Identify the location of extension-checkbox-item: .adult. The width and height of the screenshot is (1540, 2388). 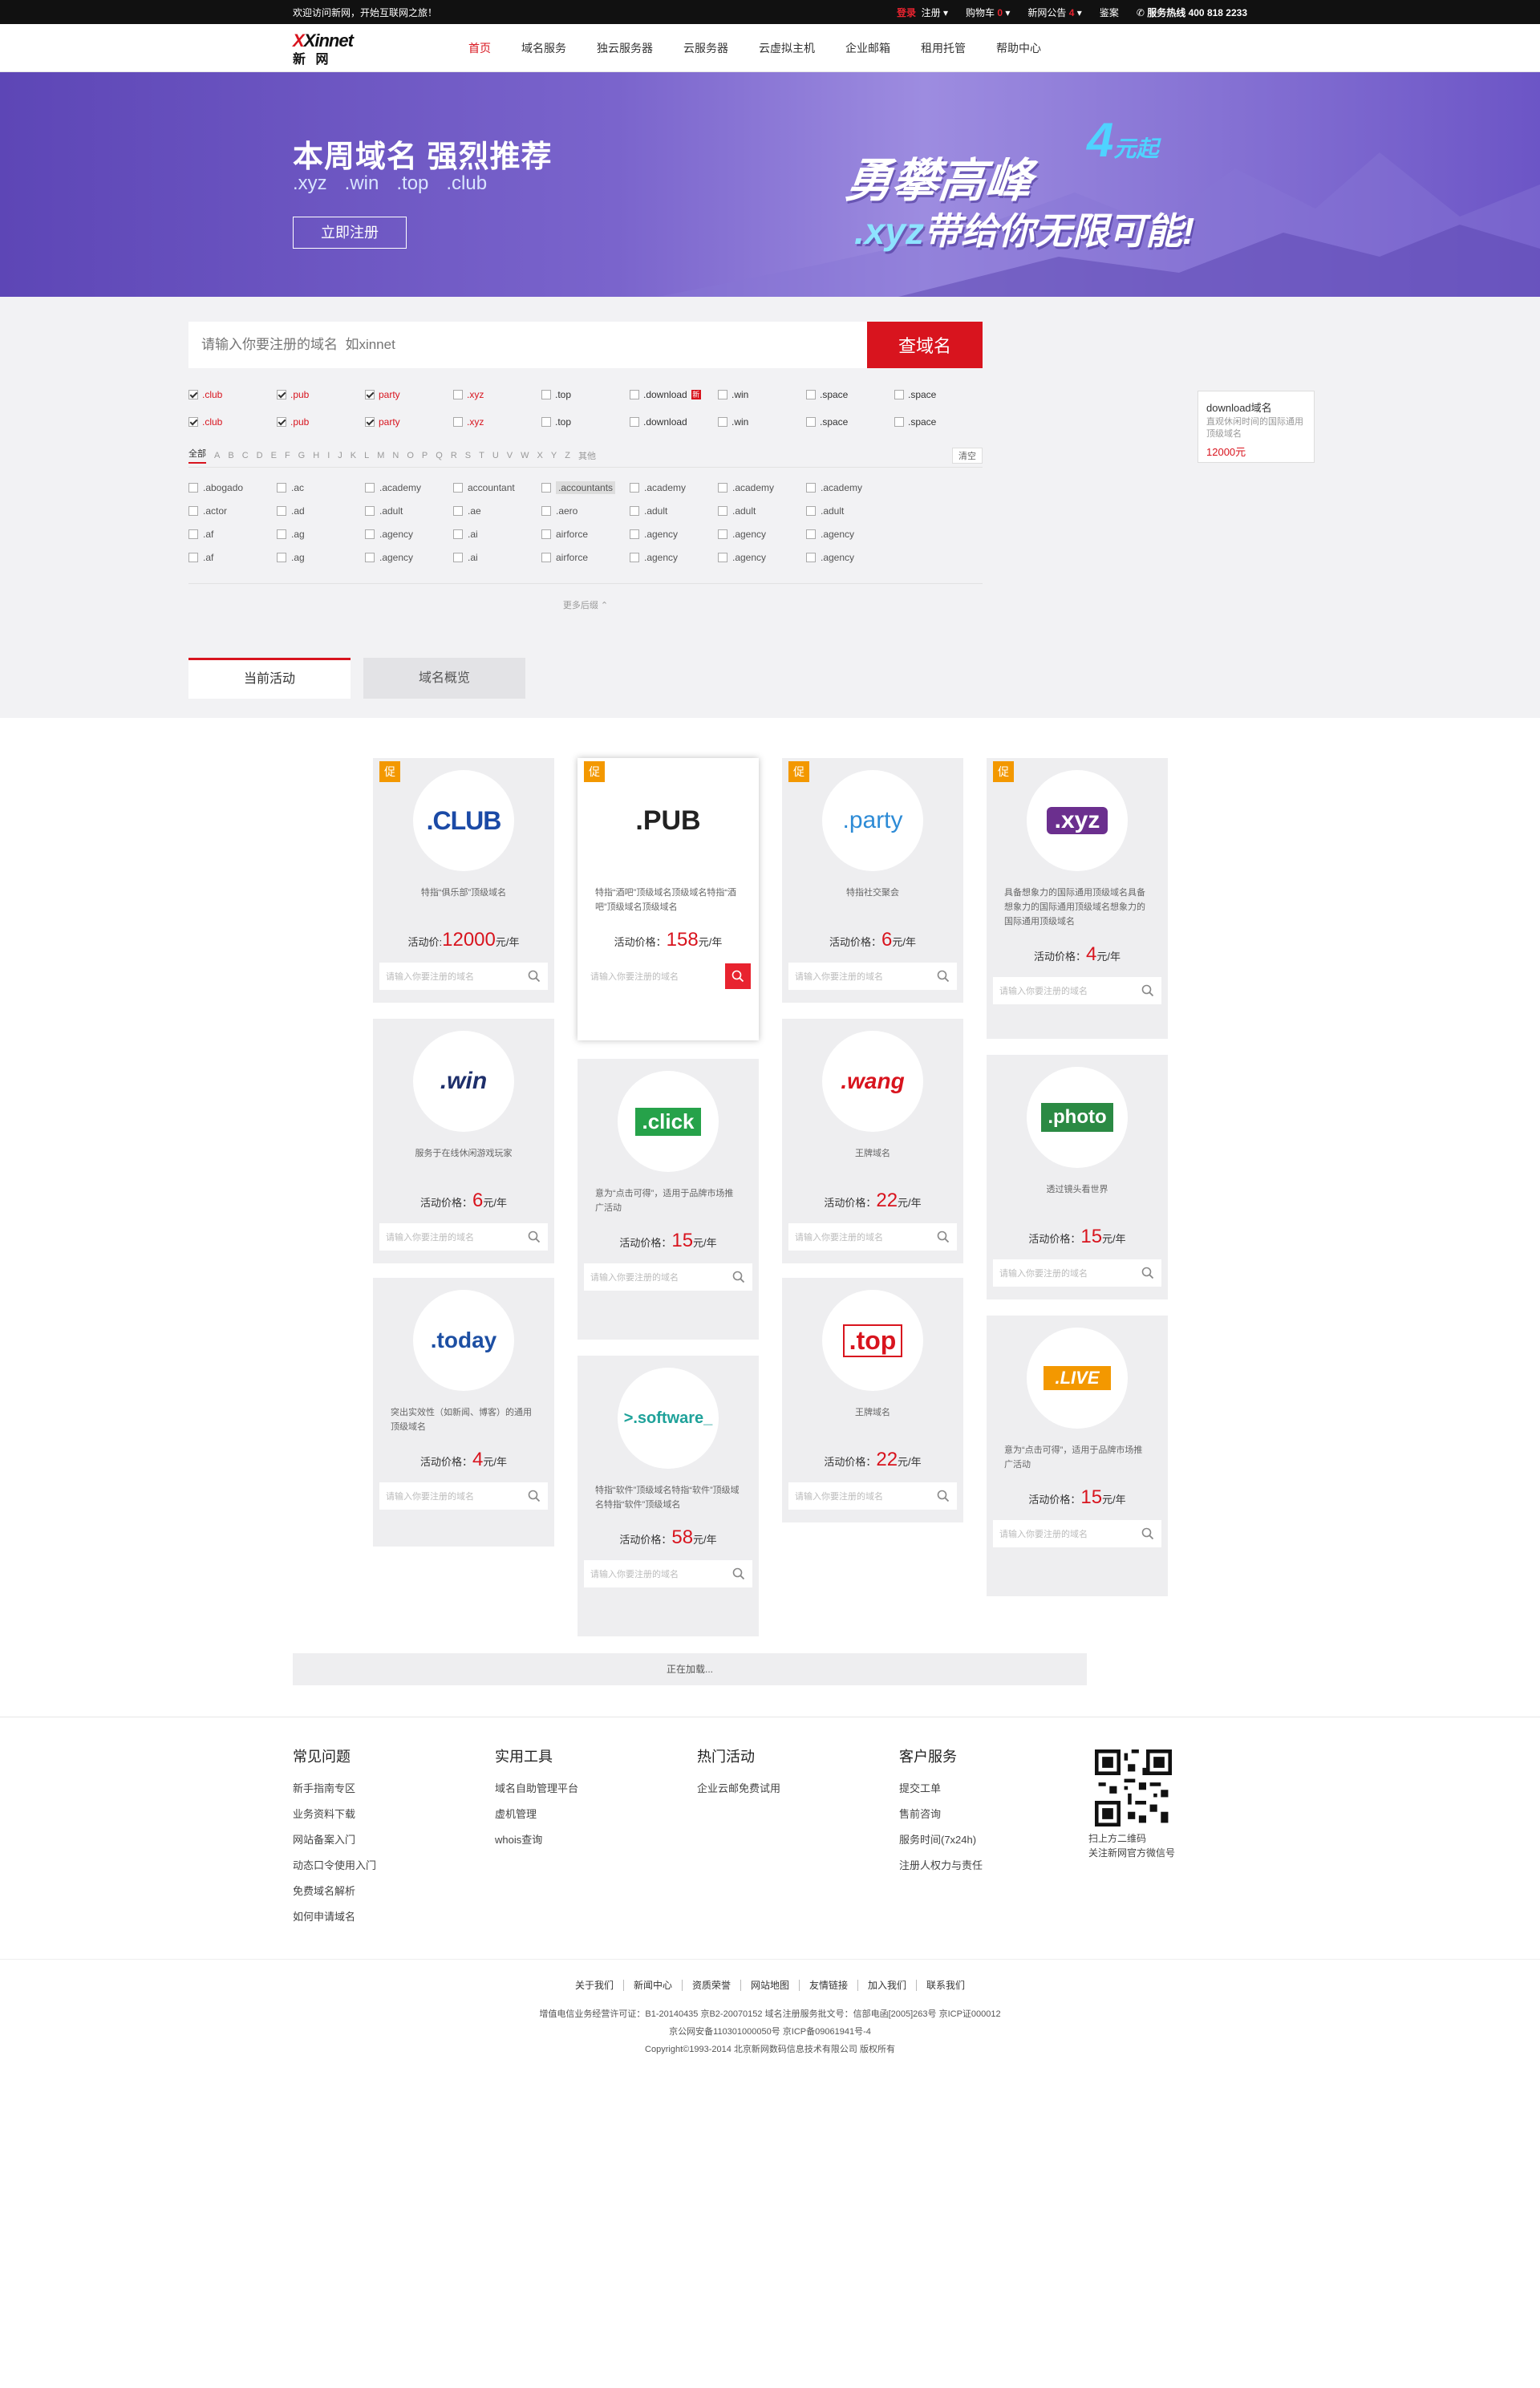
(850, 511).